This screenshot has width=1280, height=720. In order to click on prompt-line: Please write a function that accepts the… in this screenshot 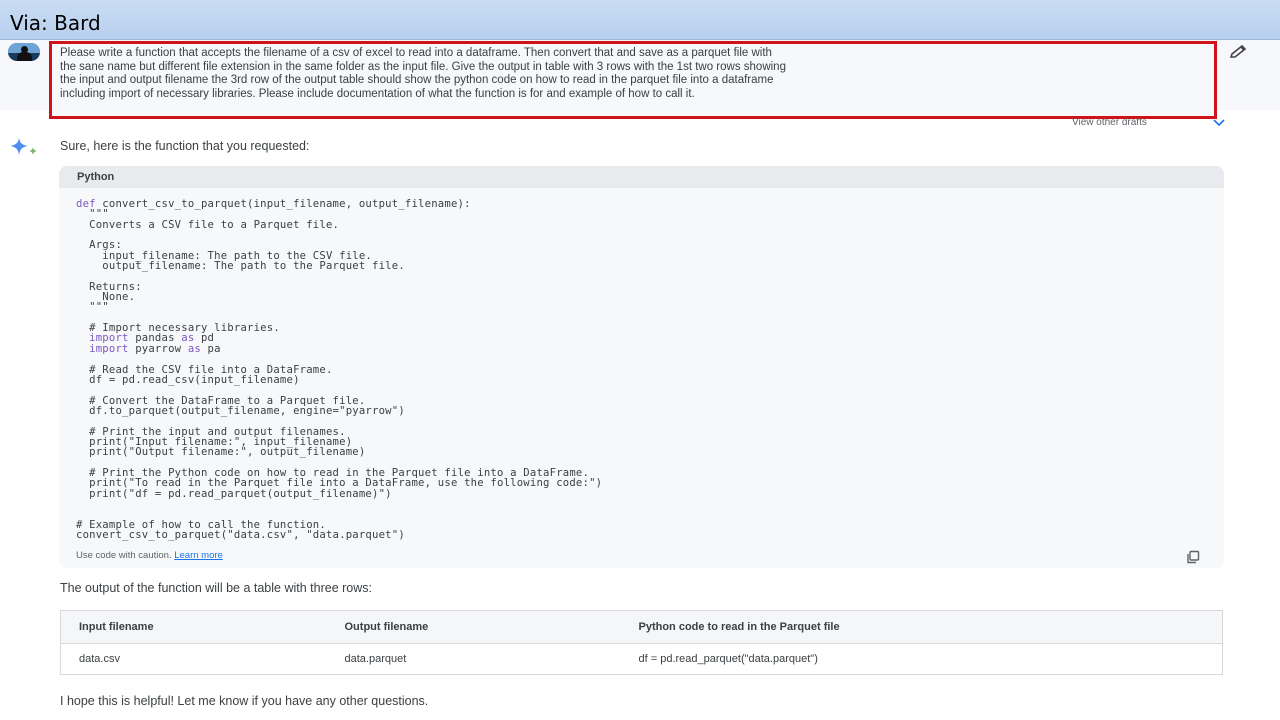, I will do `click(416, 53)`.